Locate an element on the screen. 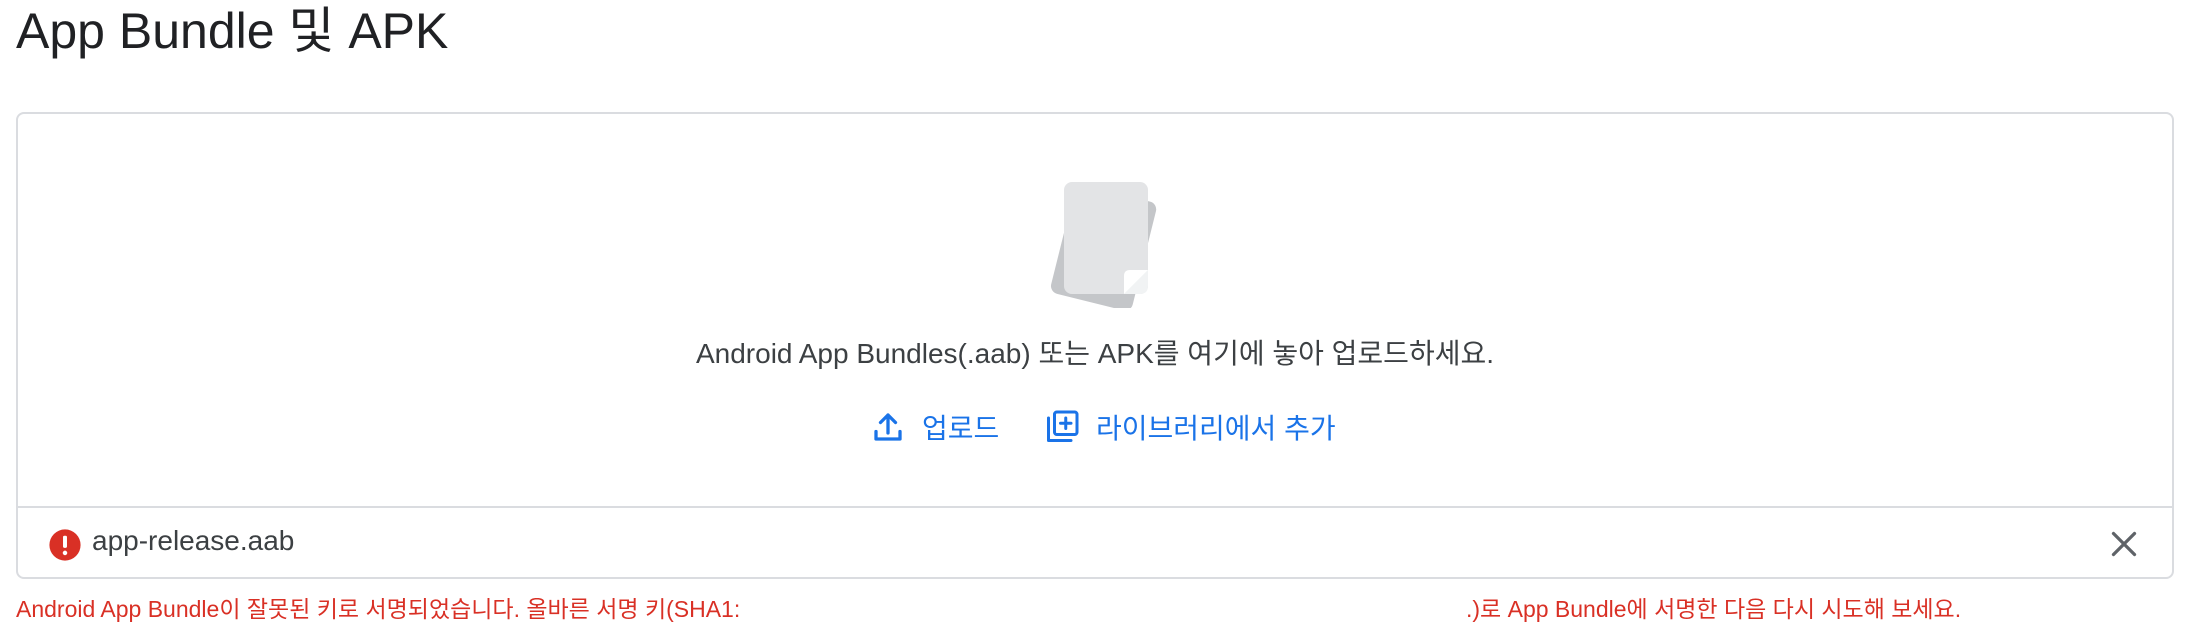 Image resolution: width=2186 pixels, height=628 pixels. upload-button: 업로드 is located at coordinates (934, 427).